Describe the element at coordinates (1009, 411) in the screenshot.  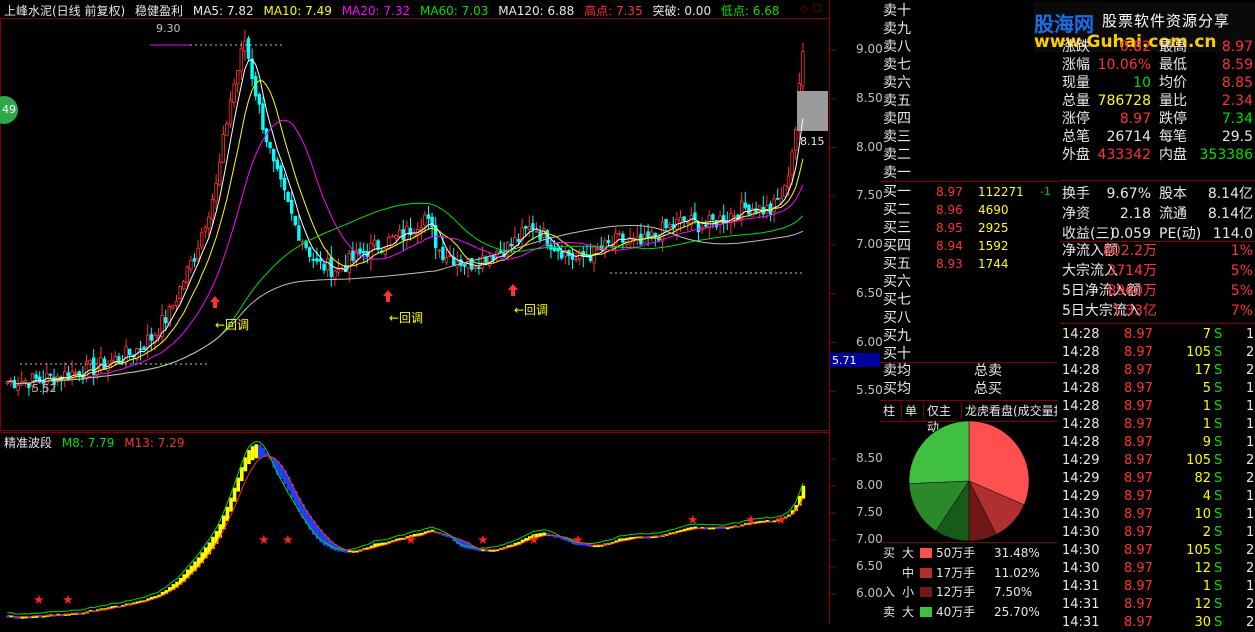
I see `tab-item: 龙虎看盘(成交量按` at that location.